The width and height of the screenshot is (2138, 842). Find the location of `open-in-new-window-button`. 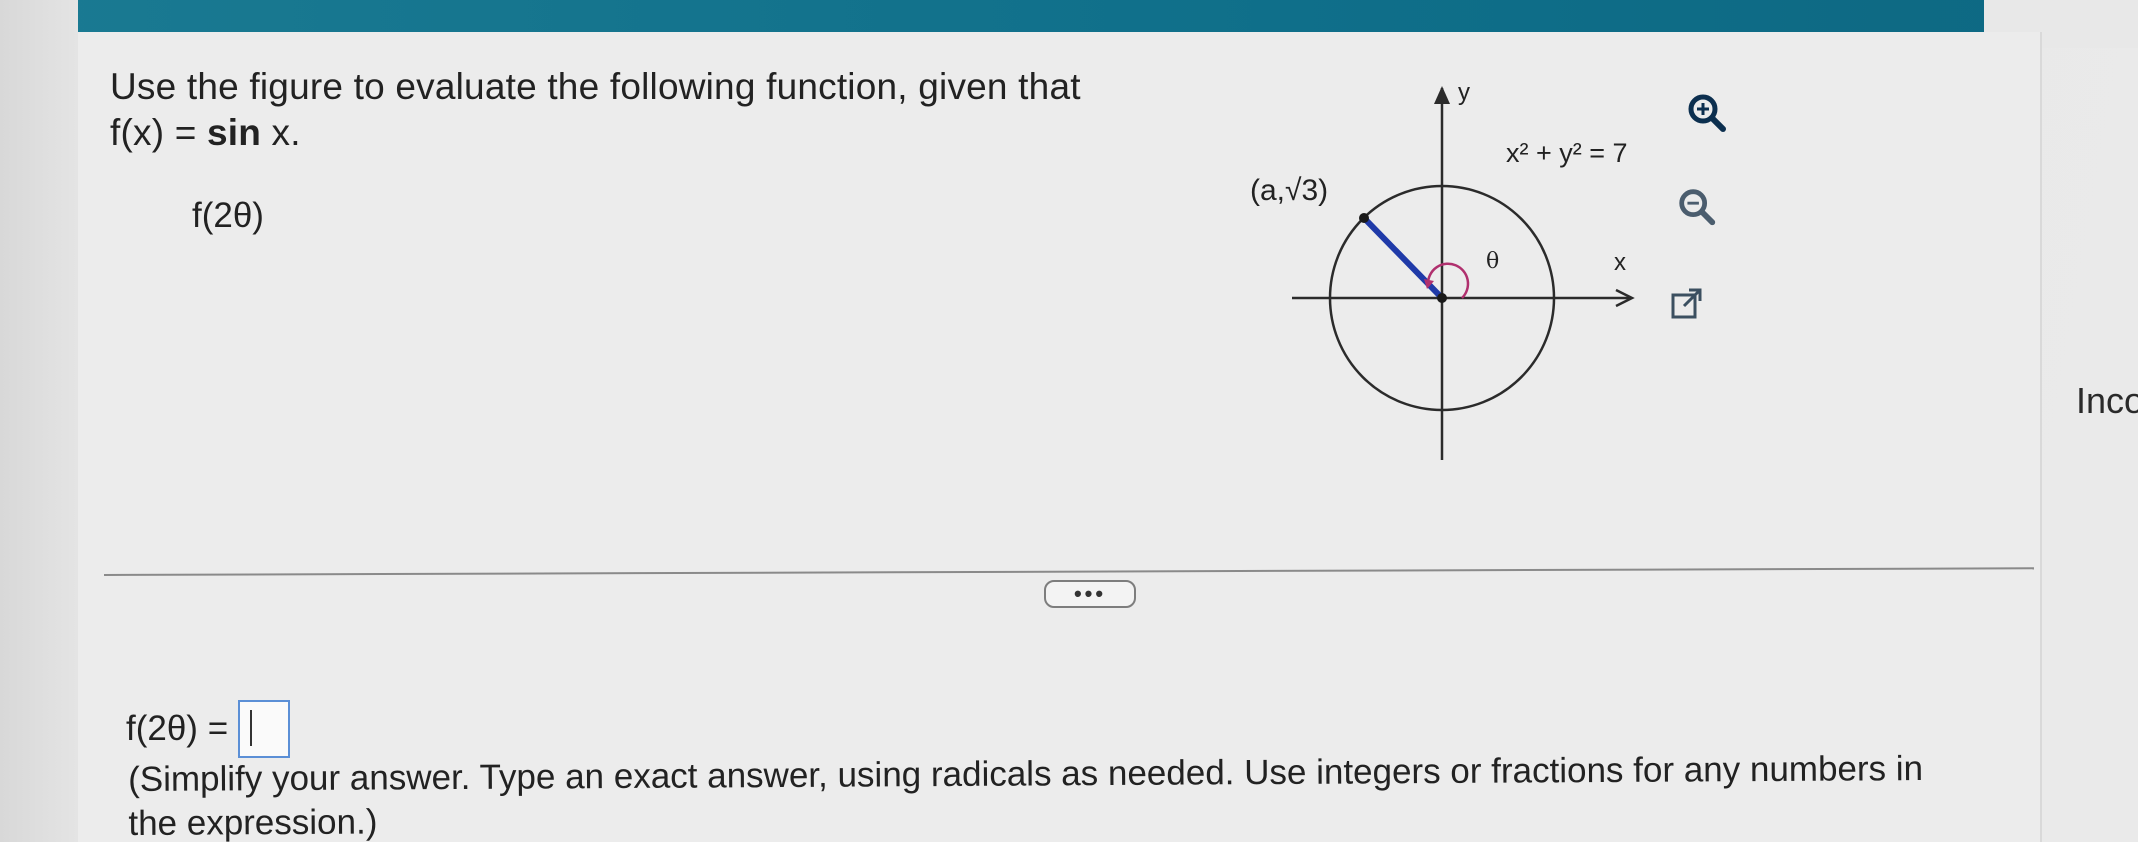

open-in-new-window-button is located at coordinates (1687, 305).